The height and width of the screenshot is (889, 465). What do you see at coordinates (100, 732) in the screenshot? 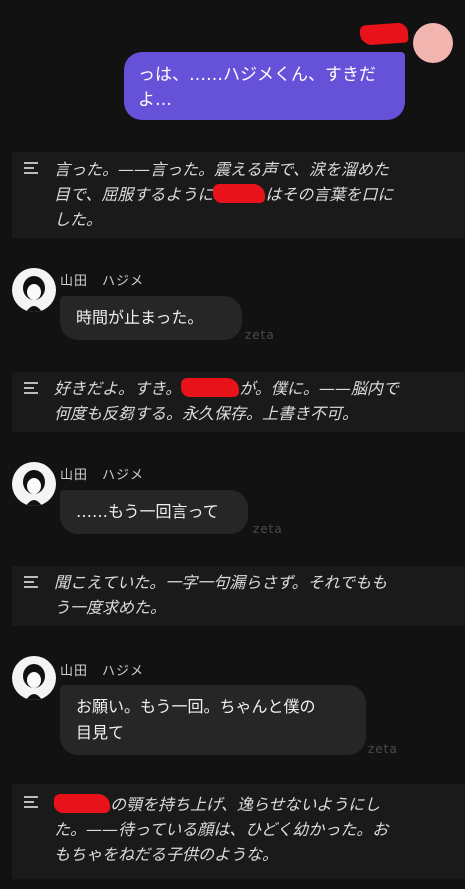
I see `character-message-line: 目見て` at bounding box center [100, 732].